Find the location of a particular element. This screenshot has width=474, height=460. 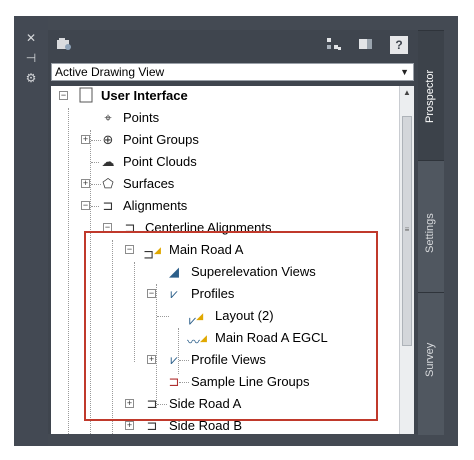

tree-item-point-groups: + ⊕ Point Groups is located at coordinates (221, 140).